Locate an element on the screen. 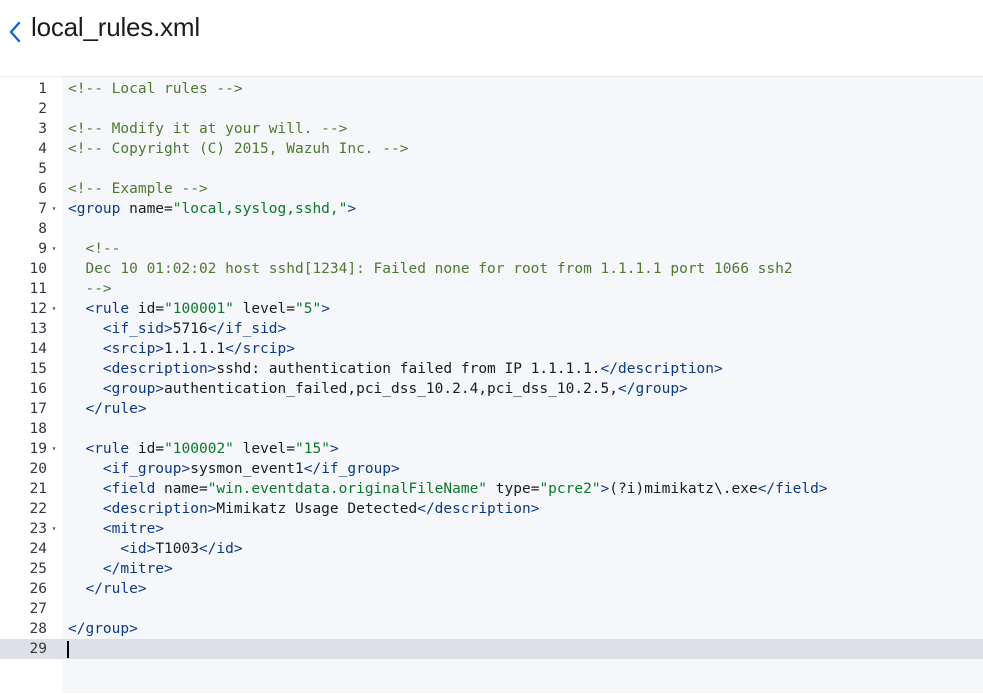 This screenshot has width=983, height=694. code-line: 13 <if_sid>5716</if_sid> is located at coordinates (491, 329).